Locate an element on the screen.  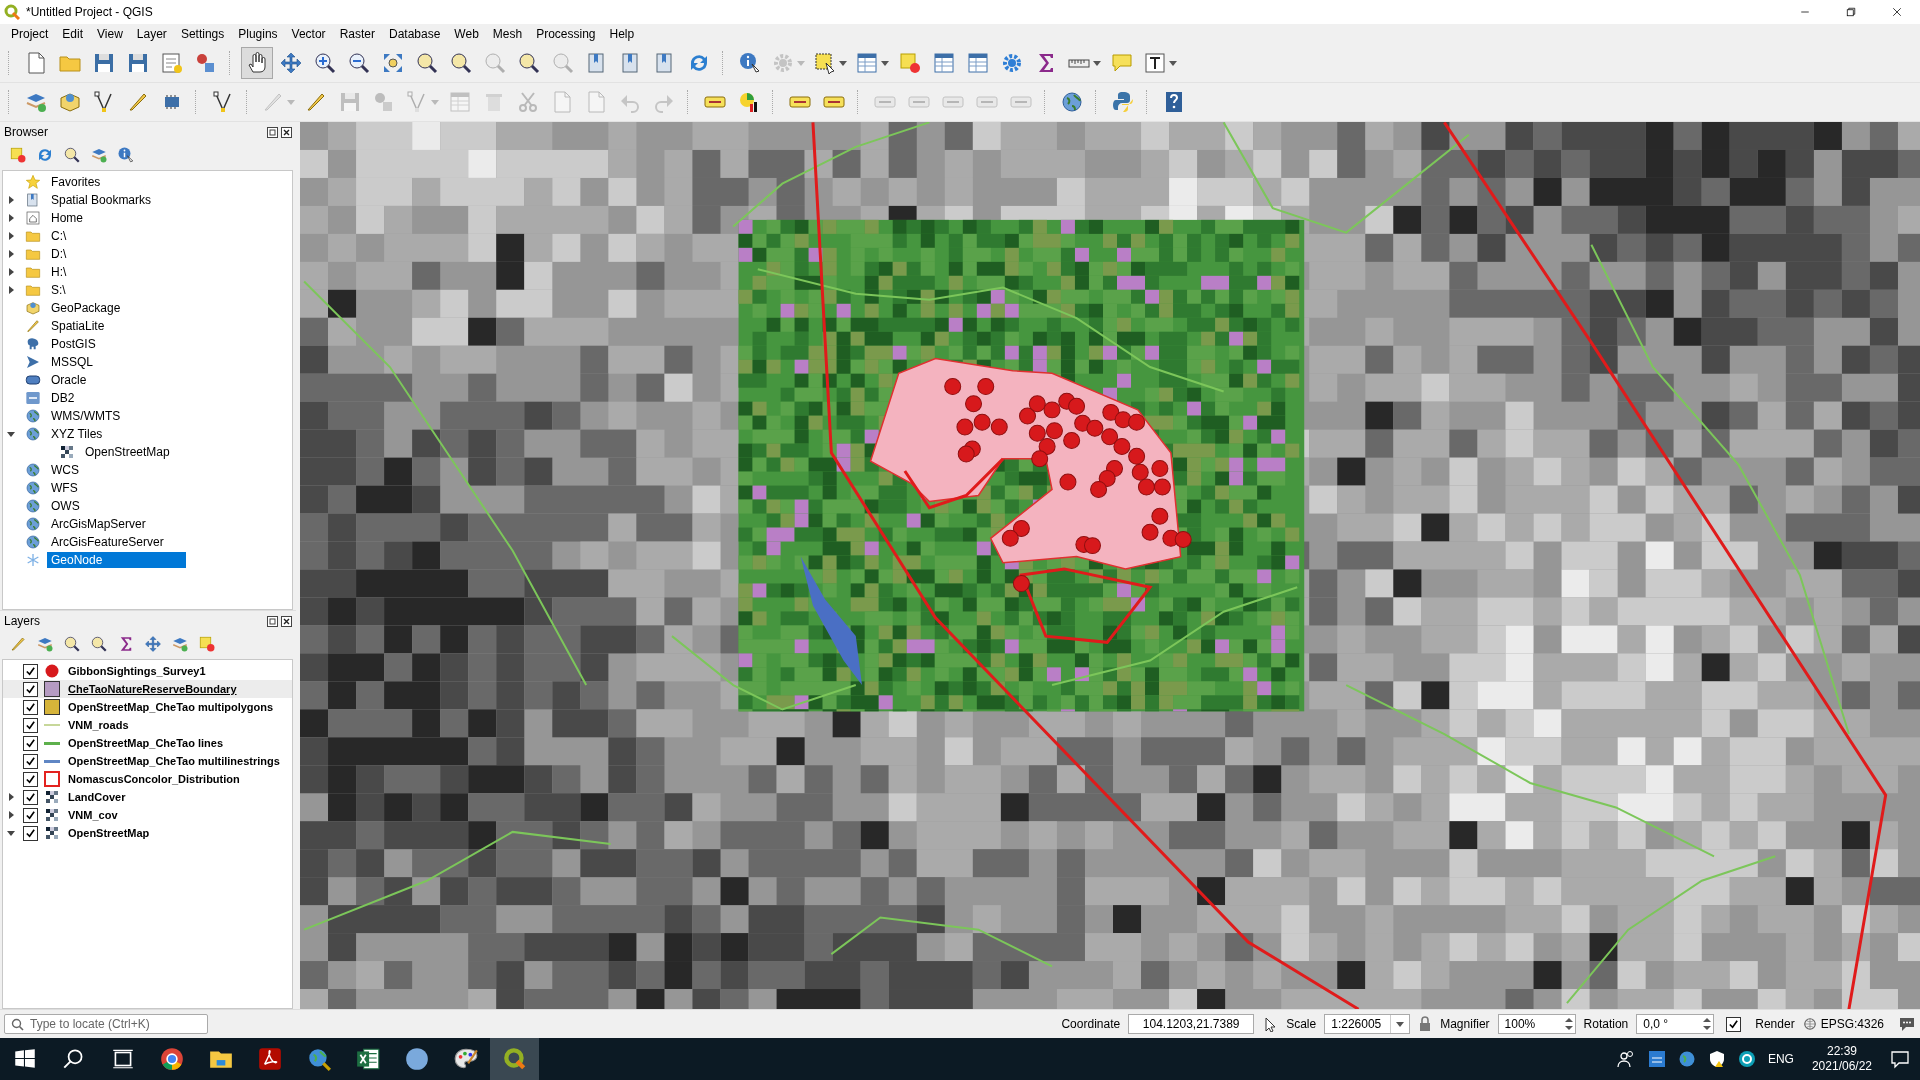
layer-name: VNM_roads is located at coordinates (98, 725).